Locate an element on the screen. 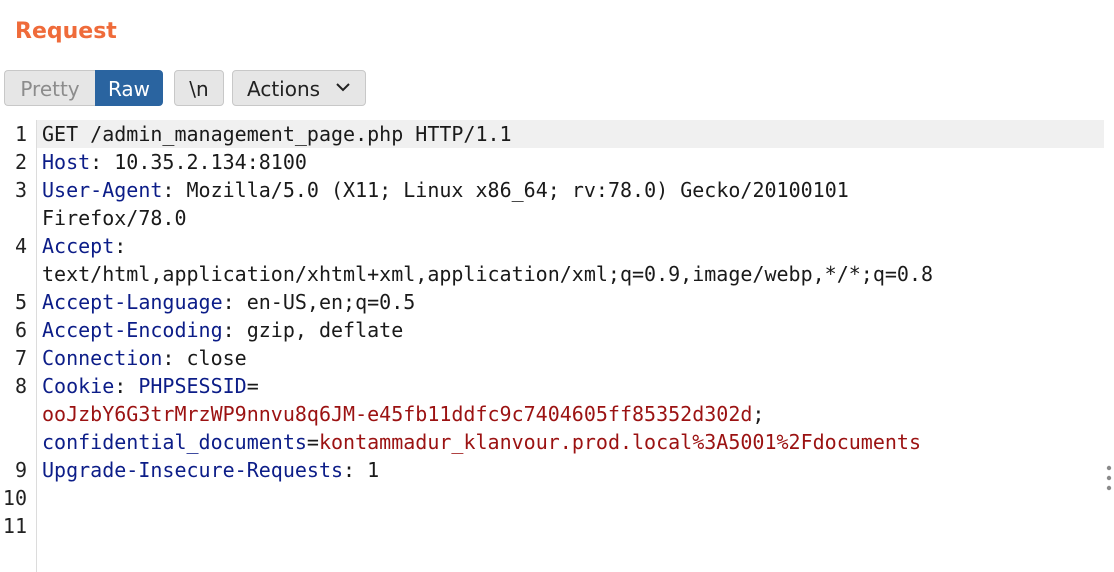 This screenshot has height=572, width=1114. editor-line: 11 is located at coordinates (552, 526).